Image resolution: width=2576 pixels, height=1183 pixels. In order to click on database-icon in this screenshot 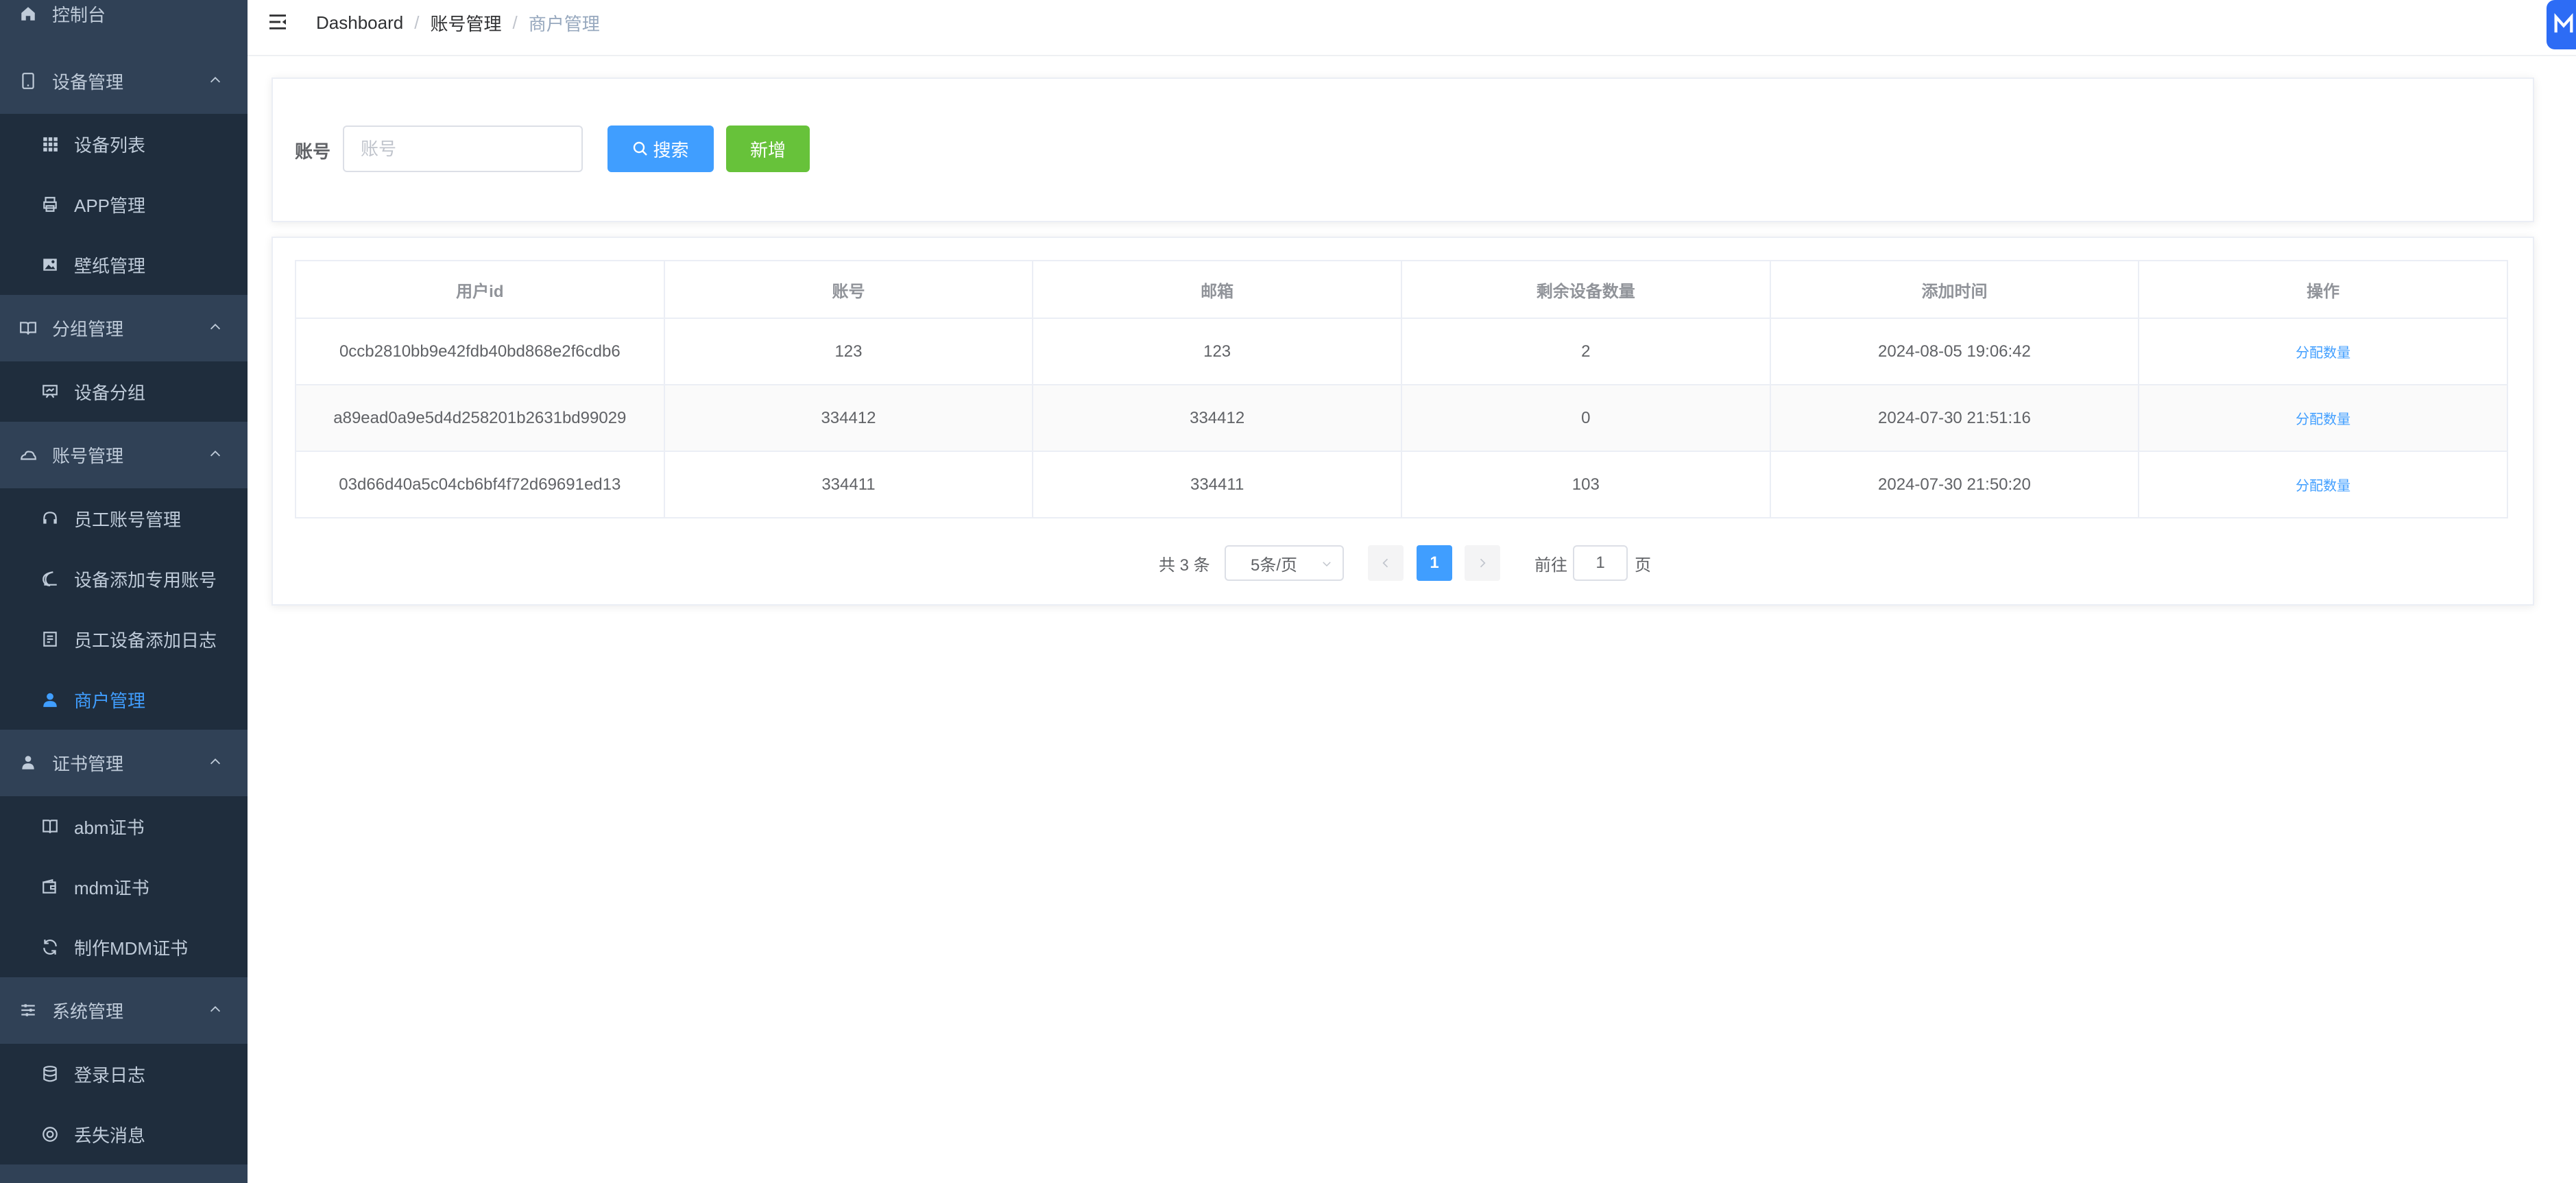, I will do `click(50, 1074)`.